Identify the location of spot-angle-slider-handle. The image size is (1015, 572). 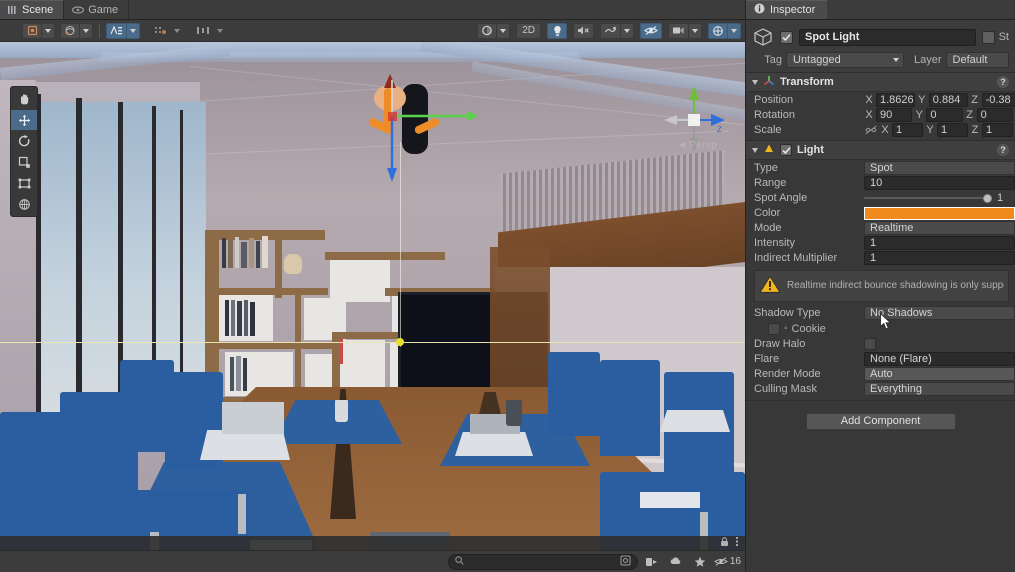
(987, 198).